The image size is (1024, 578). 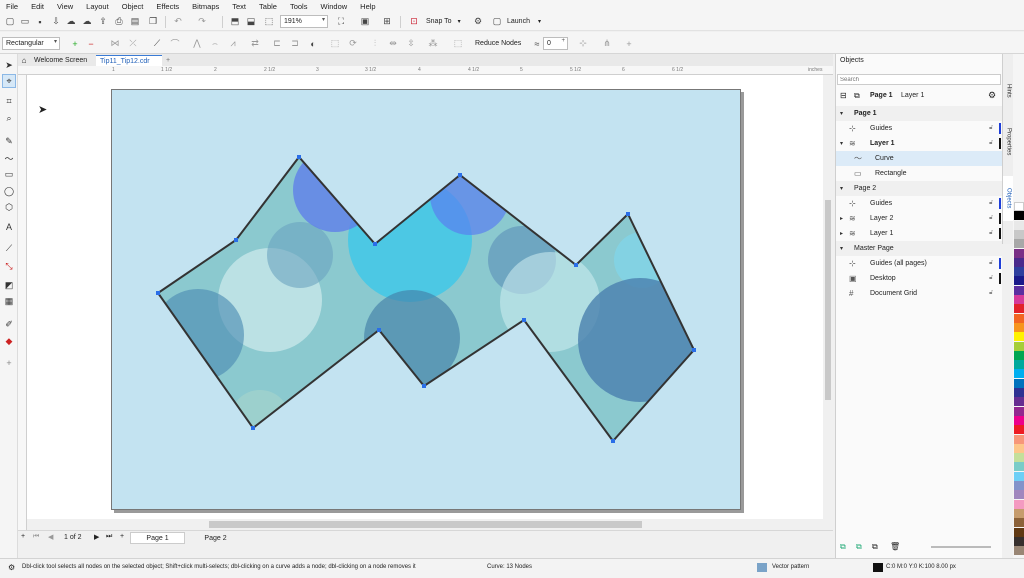 What do you see at coordinates (313, 43) in the screenshot?
I see `close-curve-icon: ◐` at bounding box center [313, 43].